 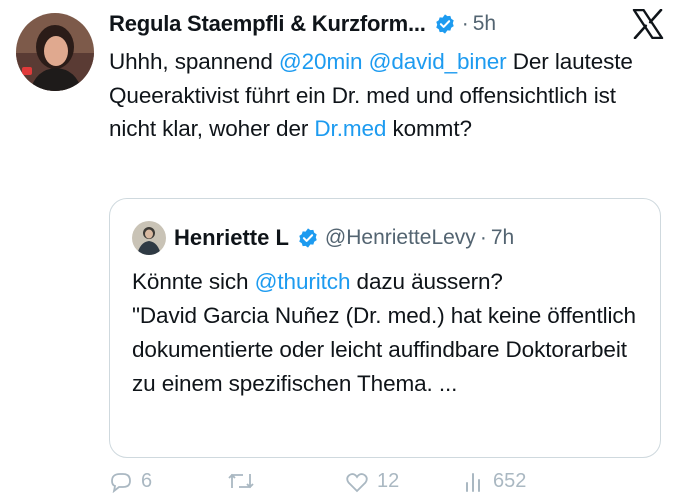 What do you see at coordinates (400, 238) in the screenshot?
I see `quote-author-handle: @HenrietteLevy` at bounding box center [400, 238].